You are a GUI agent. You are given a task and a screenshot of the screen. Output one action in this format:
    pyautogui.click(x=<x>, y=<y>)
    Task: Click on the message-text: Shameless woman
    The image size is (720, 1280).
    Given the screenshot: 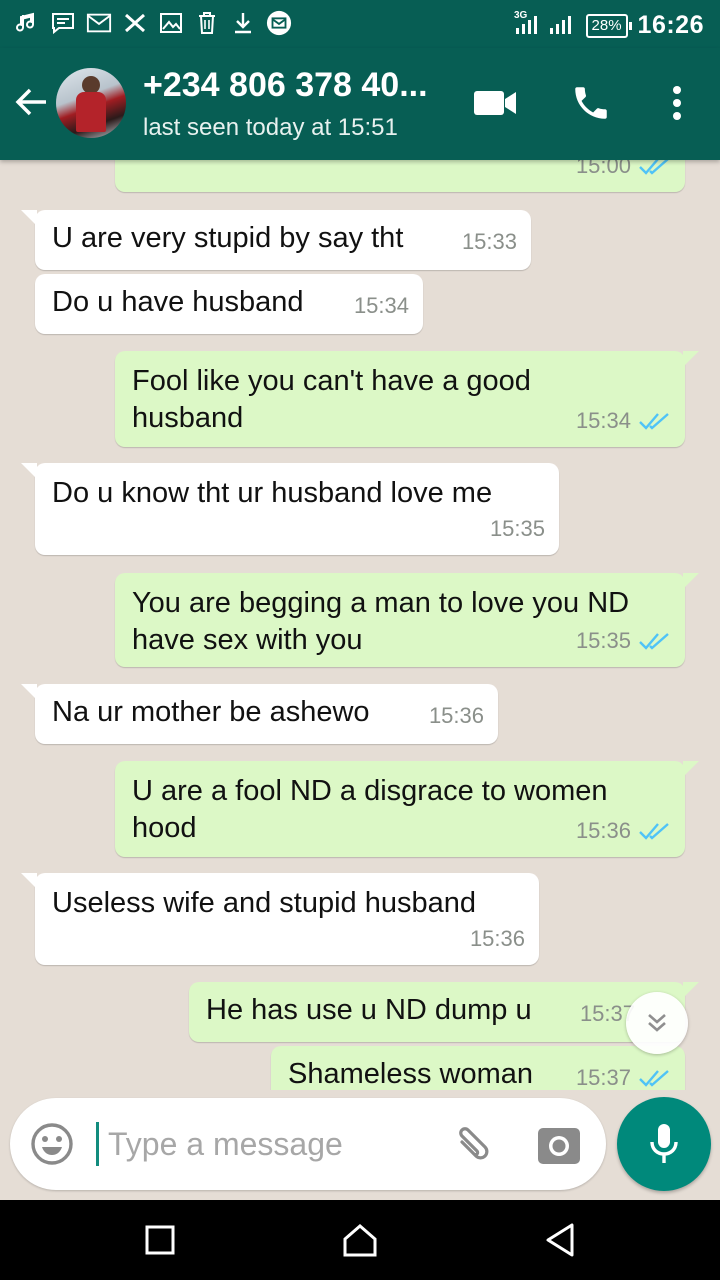 What is the action you would take?
    pyautogui.click(x=410, y=1074)
    